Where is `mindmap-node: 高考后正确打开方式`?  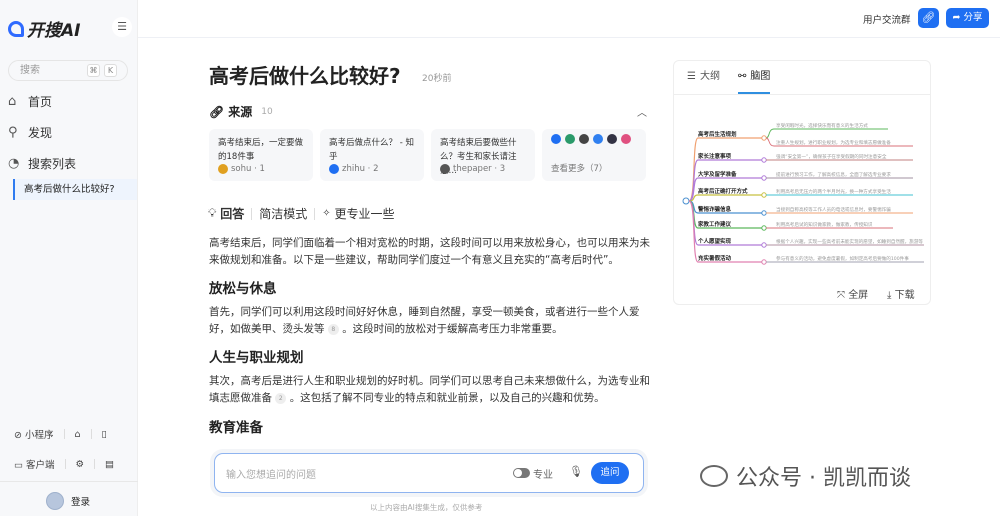 mindmap-node: 高考后正确打开方式 is located at coordinates (723, 191).